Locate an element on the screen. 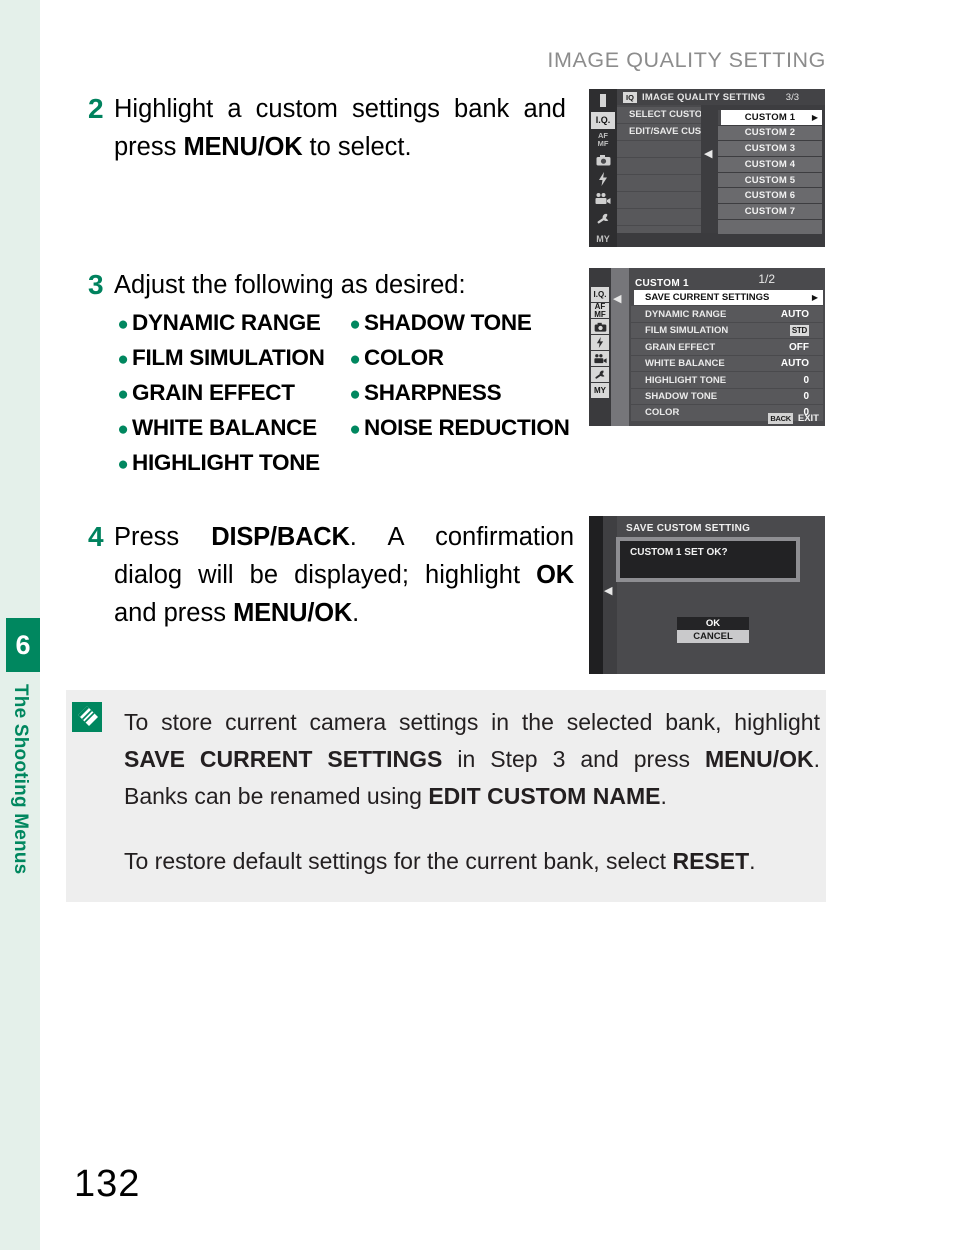 The width and height of the screenshot is (954, 1250). step-2-bold-menu-ok: MENU/OK is located at coordinates (243, 147).